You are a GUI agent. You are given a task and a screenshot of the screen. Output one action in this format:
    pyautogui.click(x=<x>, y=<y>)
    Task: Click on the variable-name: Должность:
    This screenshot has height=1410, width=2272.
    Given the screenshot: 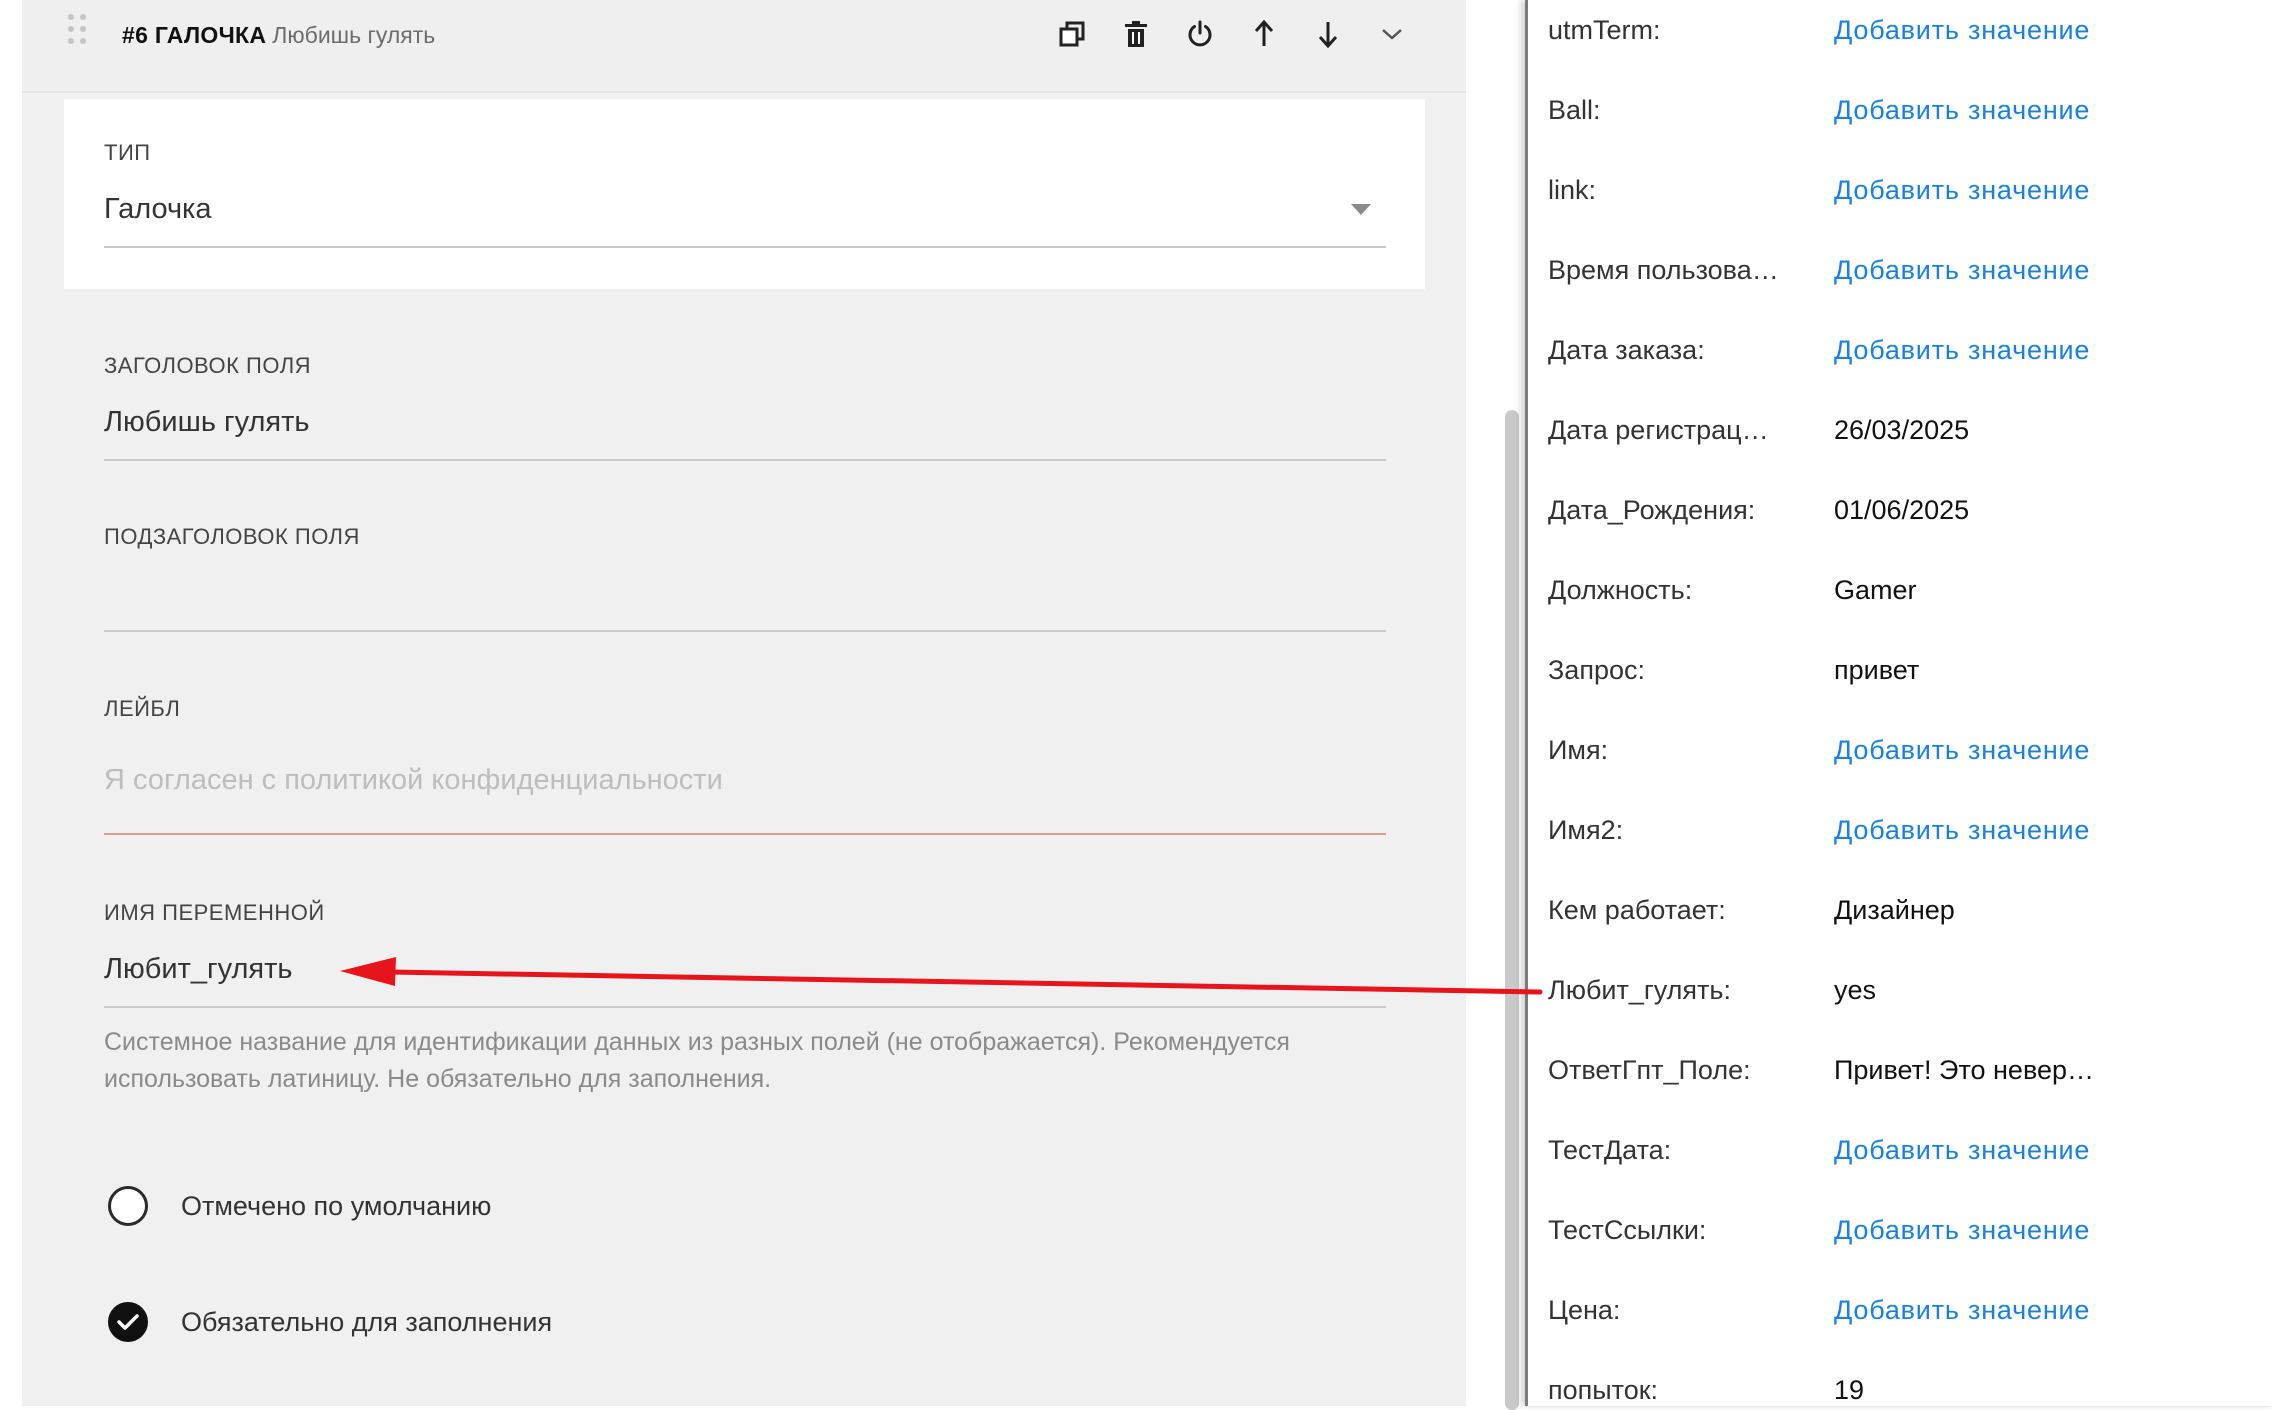 What is the action you would take?
    pyautogui.click(x=1620, y=590)
    